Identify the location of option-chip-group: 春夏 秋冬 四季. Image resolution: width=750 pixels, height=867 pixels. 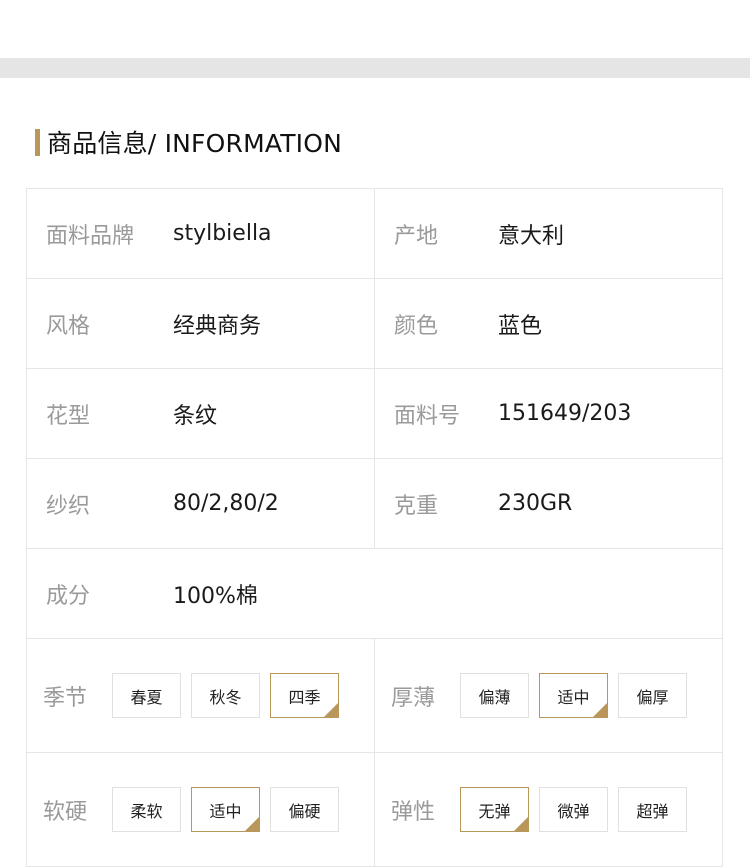
(225, 695).